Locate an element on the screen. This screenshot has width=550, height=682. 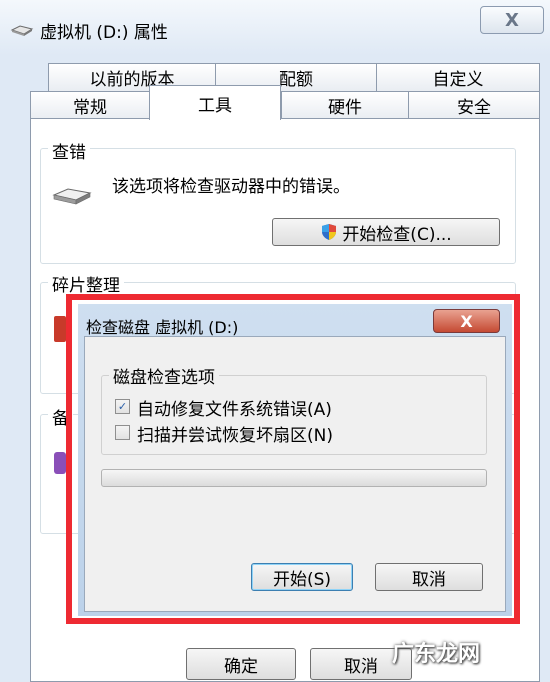
tab-label: 工具 is located at coordinates (215, 105).